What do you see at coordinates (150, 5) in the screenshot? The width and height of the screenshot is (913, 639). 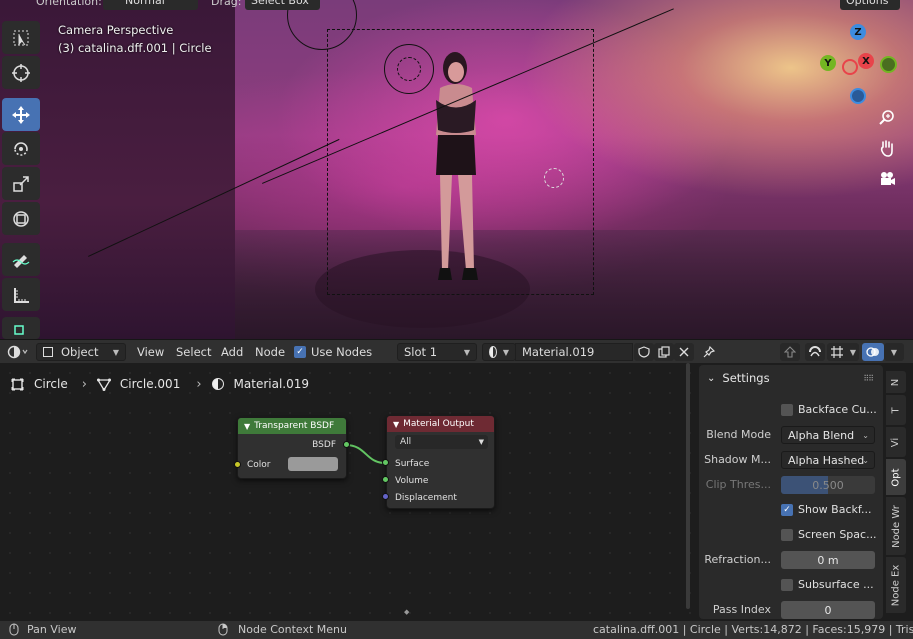 I see `orientation-dropdown: Normal` at bounding box center [150, 5].